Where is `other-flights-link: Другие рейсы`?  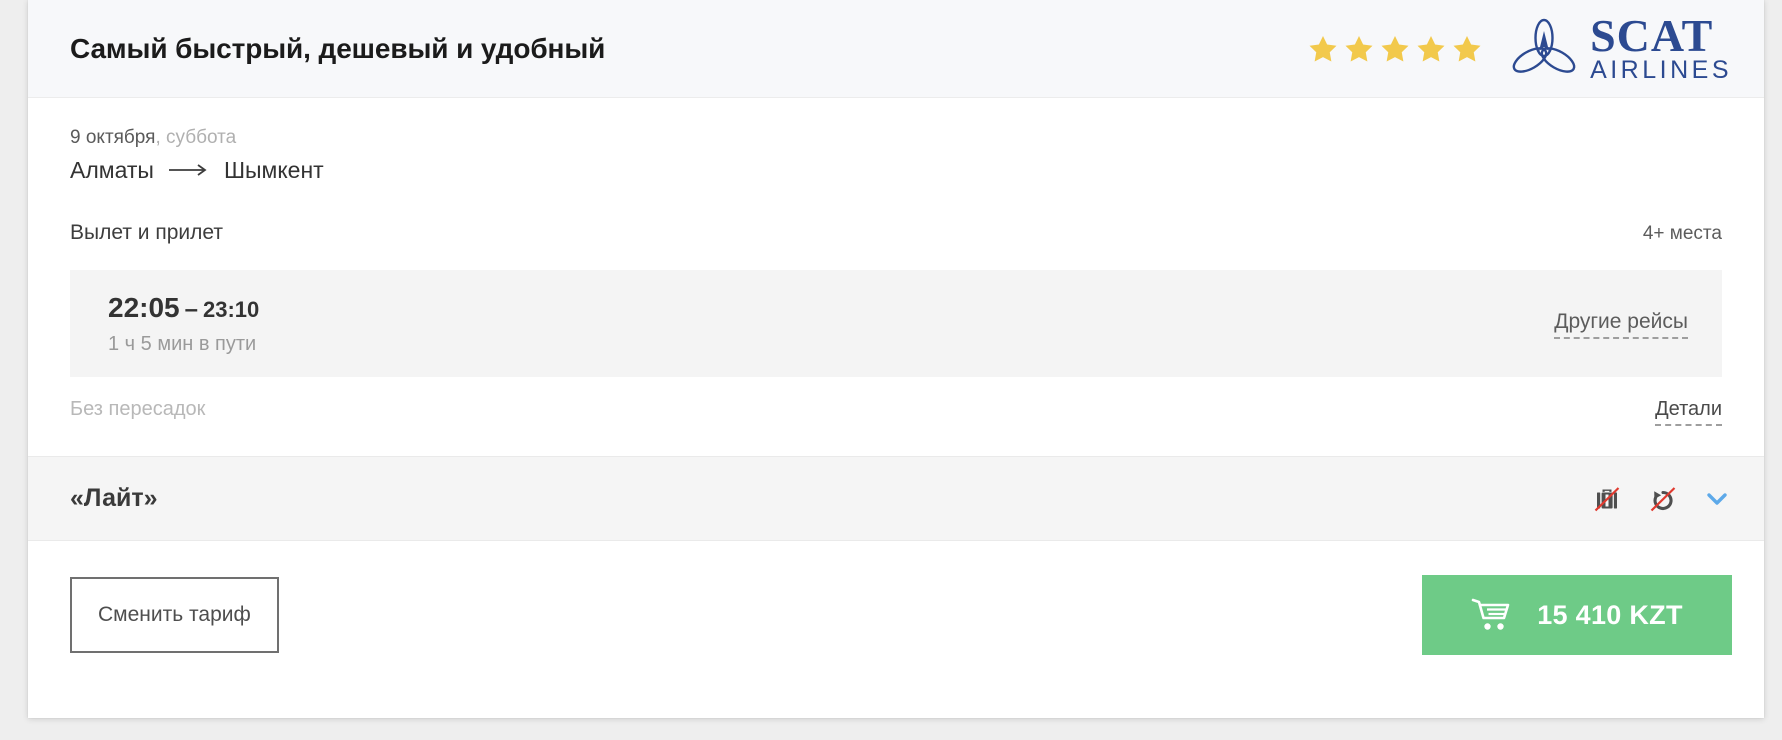
other-flights-link: Другие рейсы is located at coordinates (1621, 324).